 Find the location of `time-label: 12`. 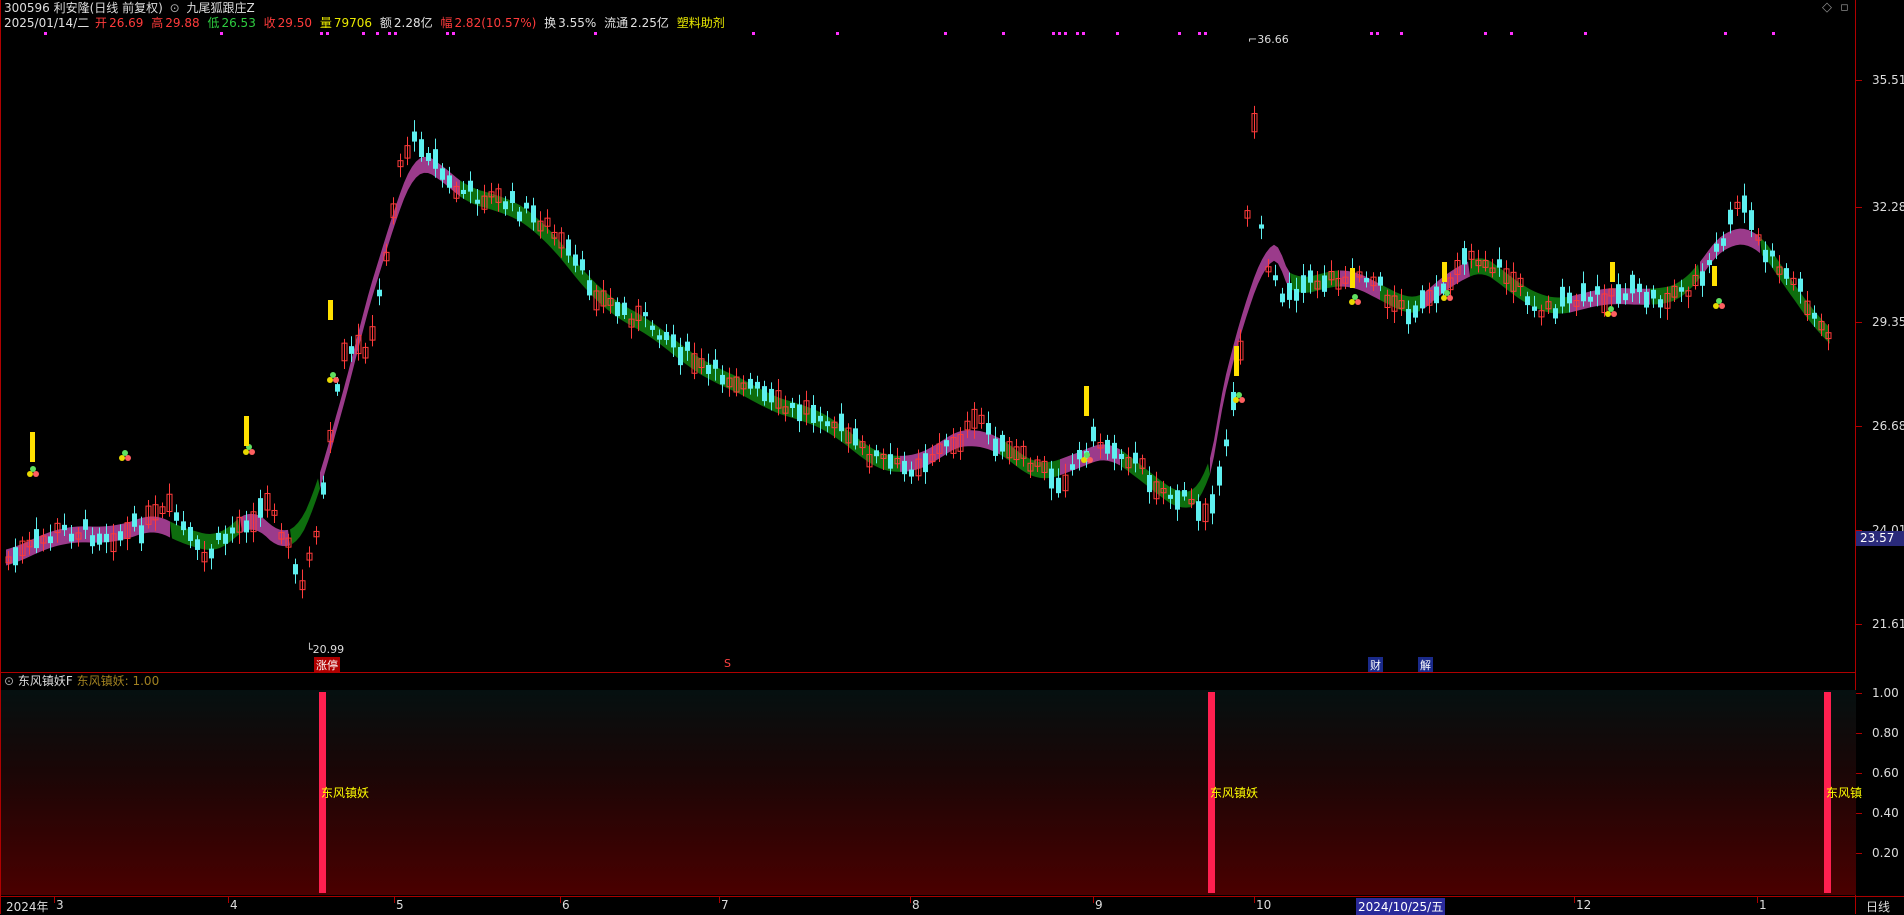

time-label: 12 is located at coordinates (1584, 905).